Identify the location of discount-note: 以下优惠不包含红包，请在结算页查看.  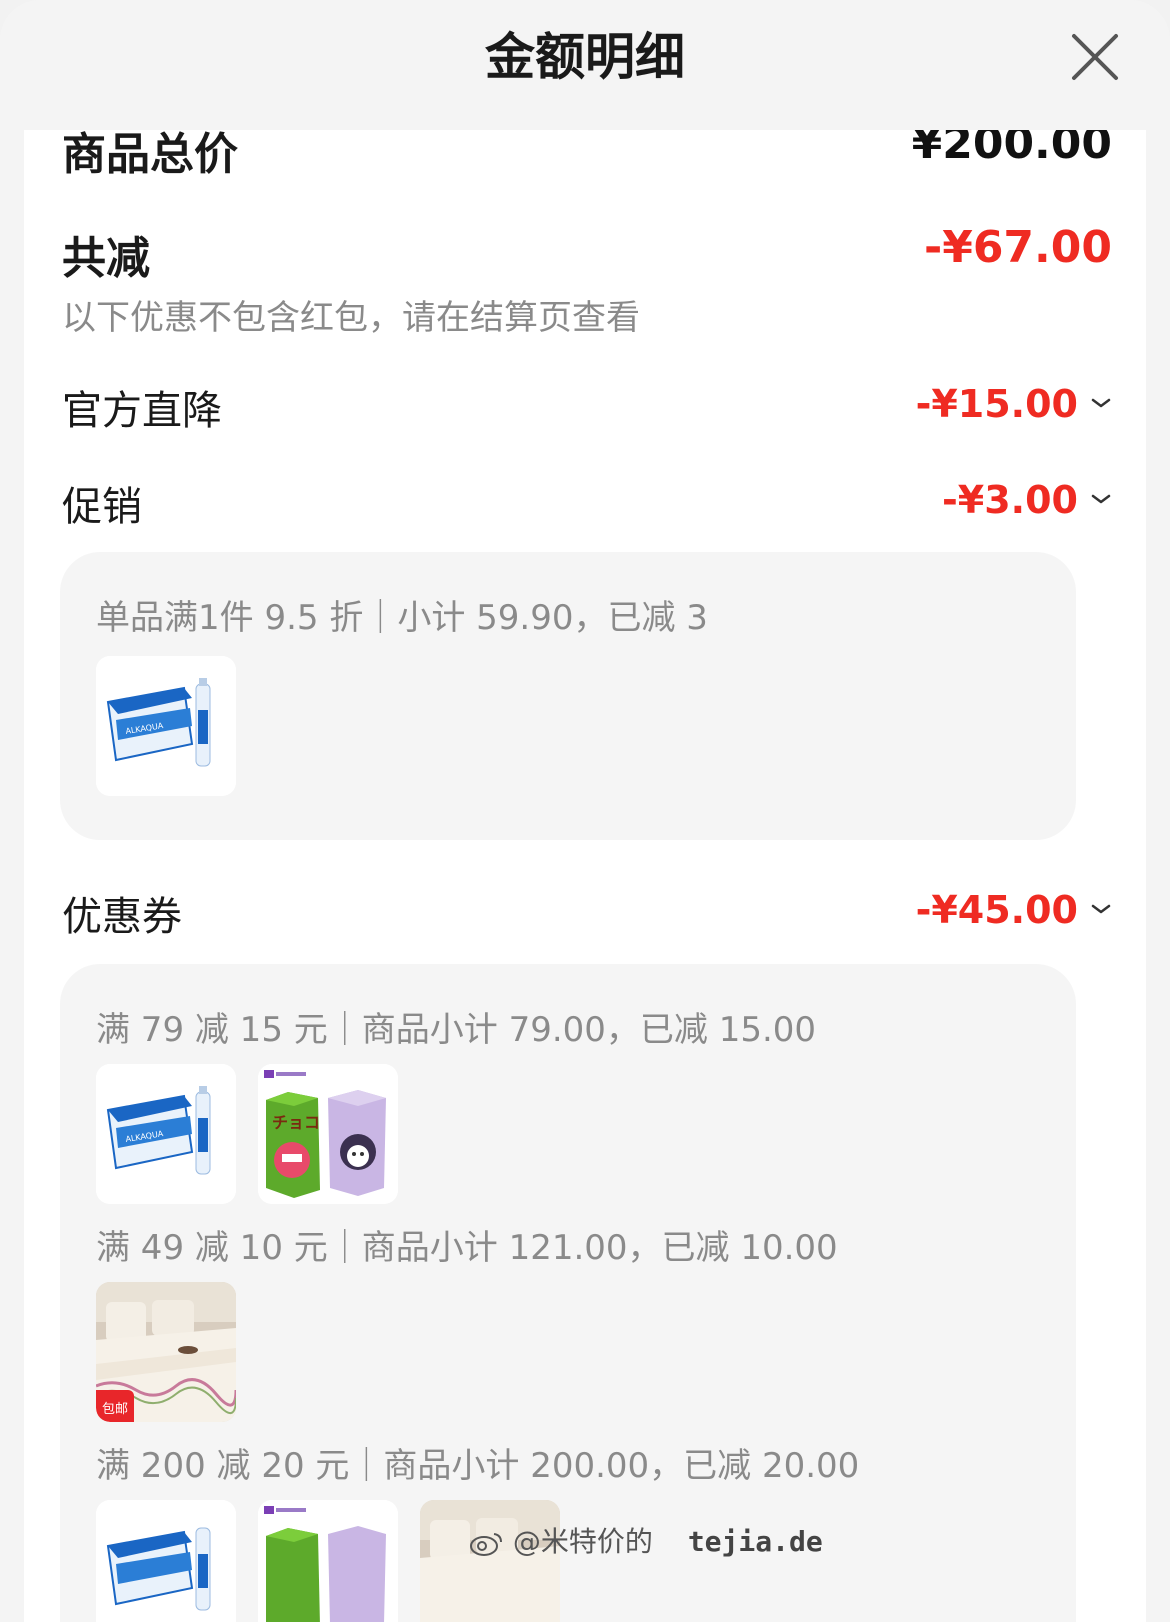
(351, 318).